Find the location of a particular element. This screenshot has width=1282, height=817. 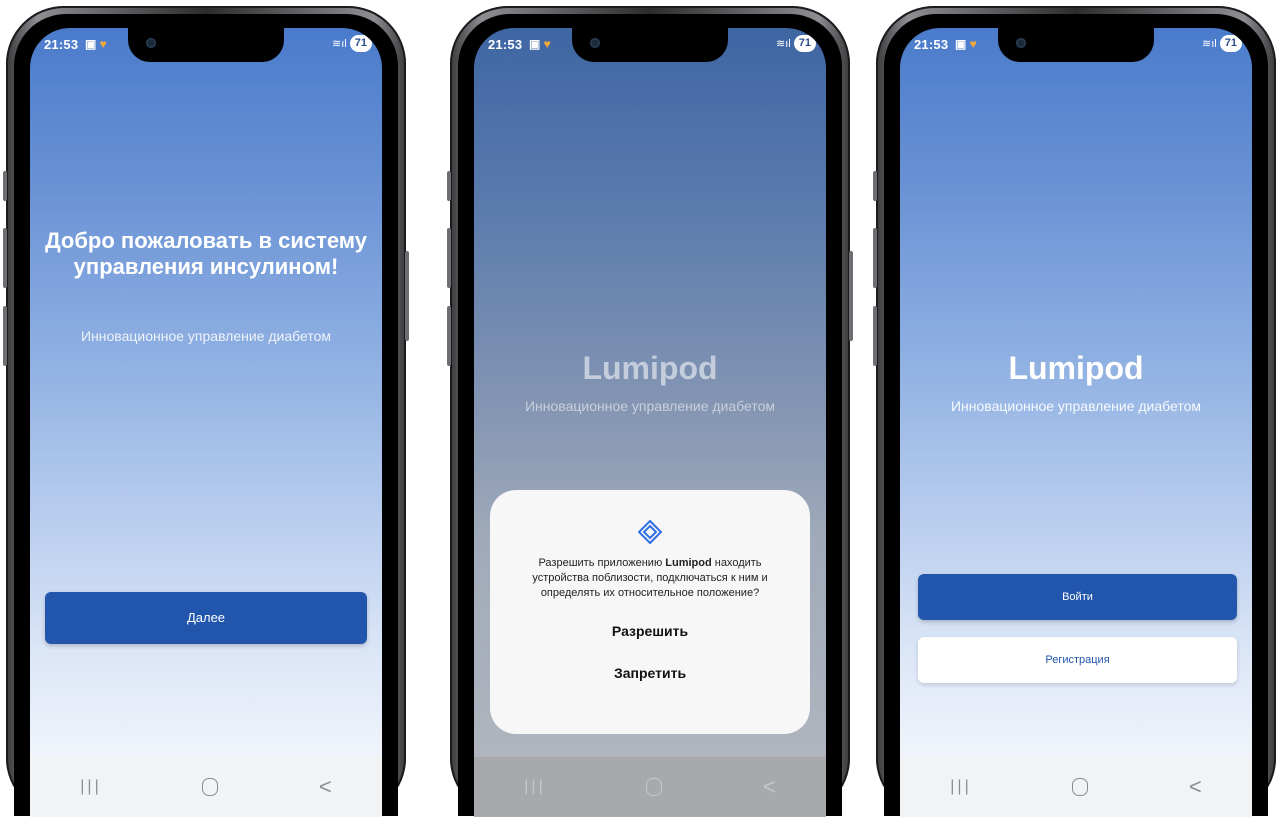

next-button: Далее is located at coordinates (206, 618).